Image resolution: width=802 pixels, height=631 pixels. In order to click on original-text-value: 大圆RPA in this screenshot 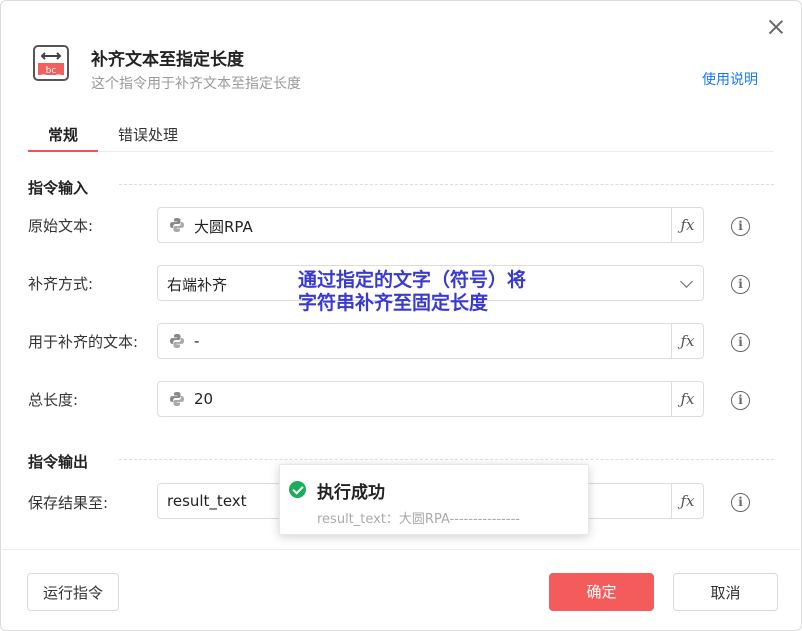, I will do `click(223, 227)`.